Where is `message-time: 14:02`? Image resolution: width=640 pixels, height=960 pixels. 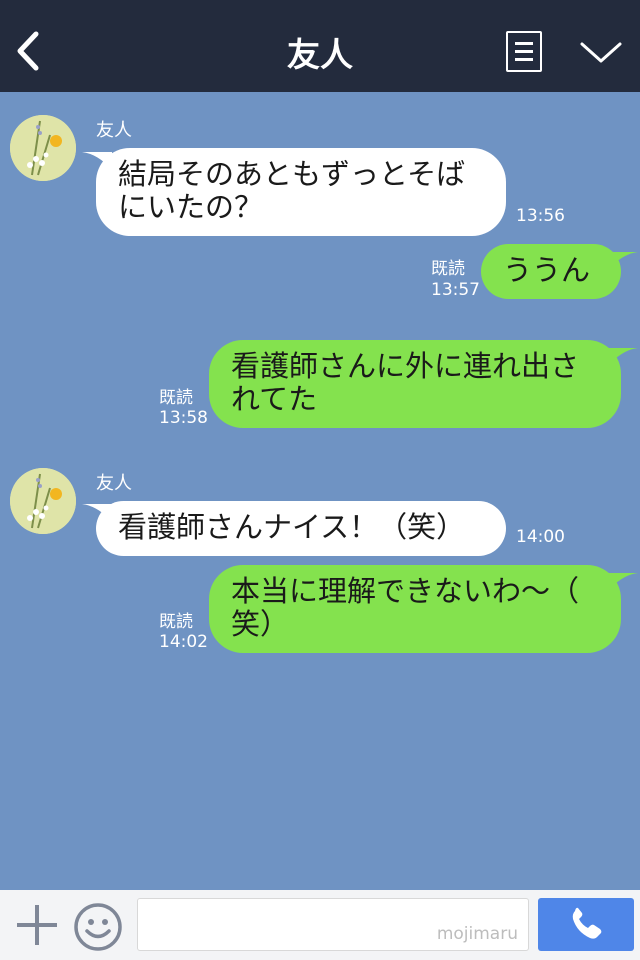 message-time: 14:02 is located at coordinates (183, 642).